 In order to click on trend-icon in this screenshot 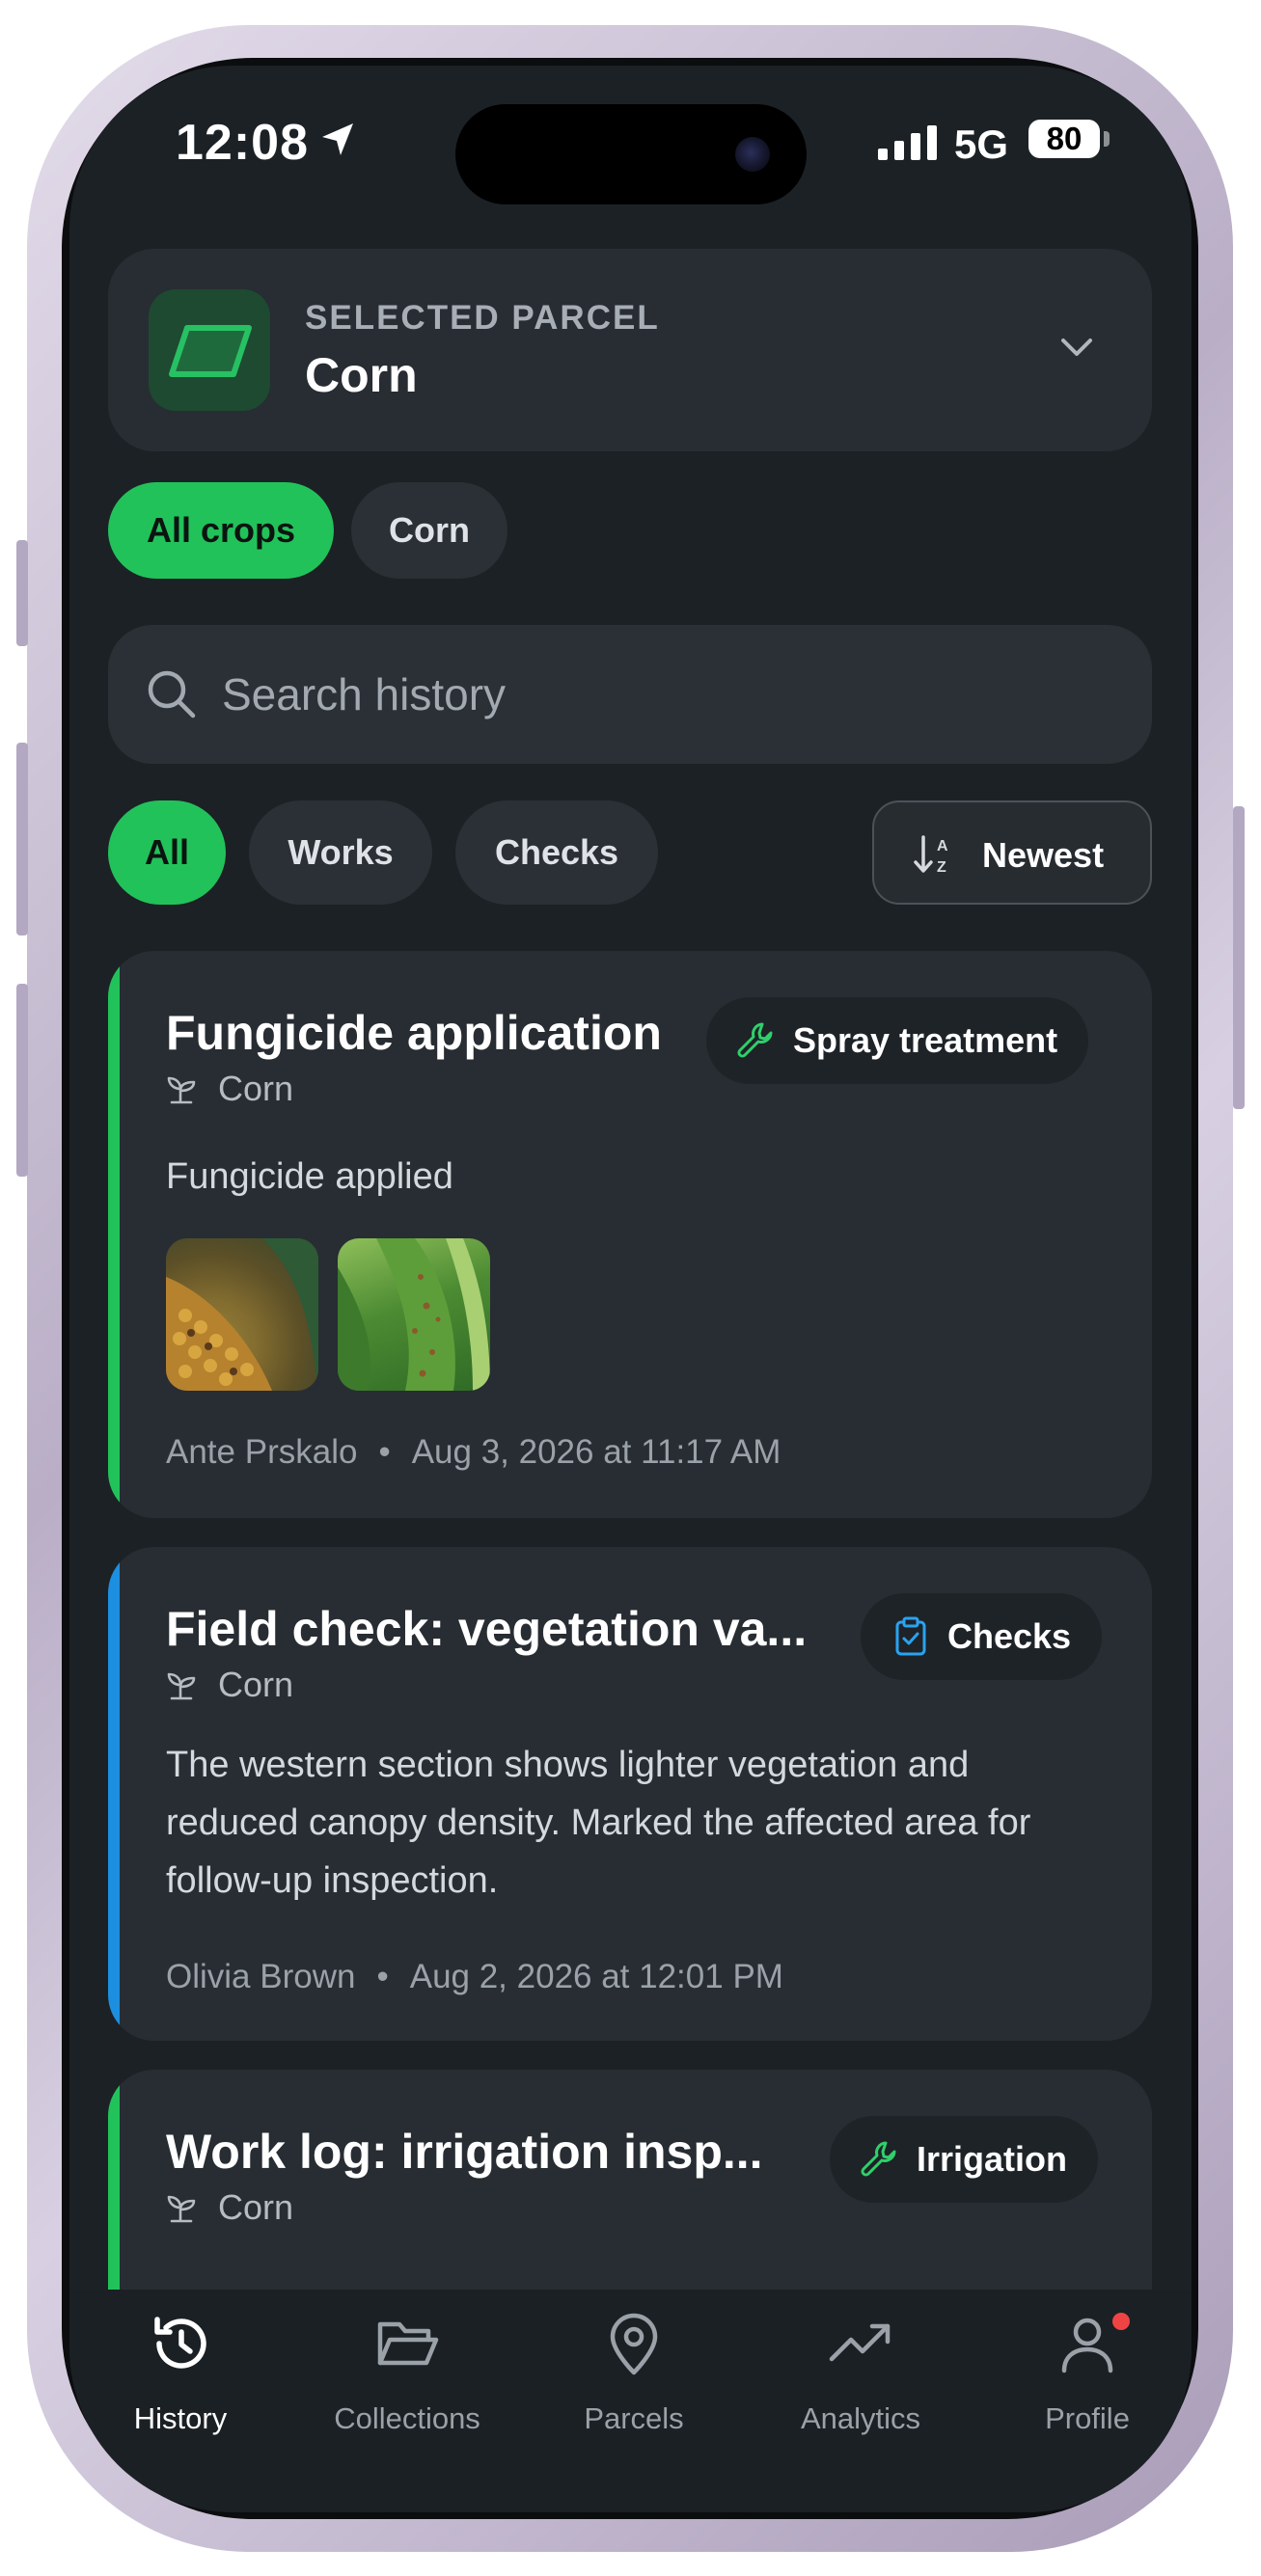, I will do `click(860, 2342)`.